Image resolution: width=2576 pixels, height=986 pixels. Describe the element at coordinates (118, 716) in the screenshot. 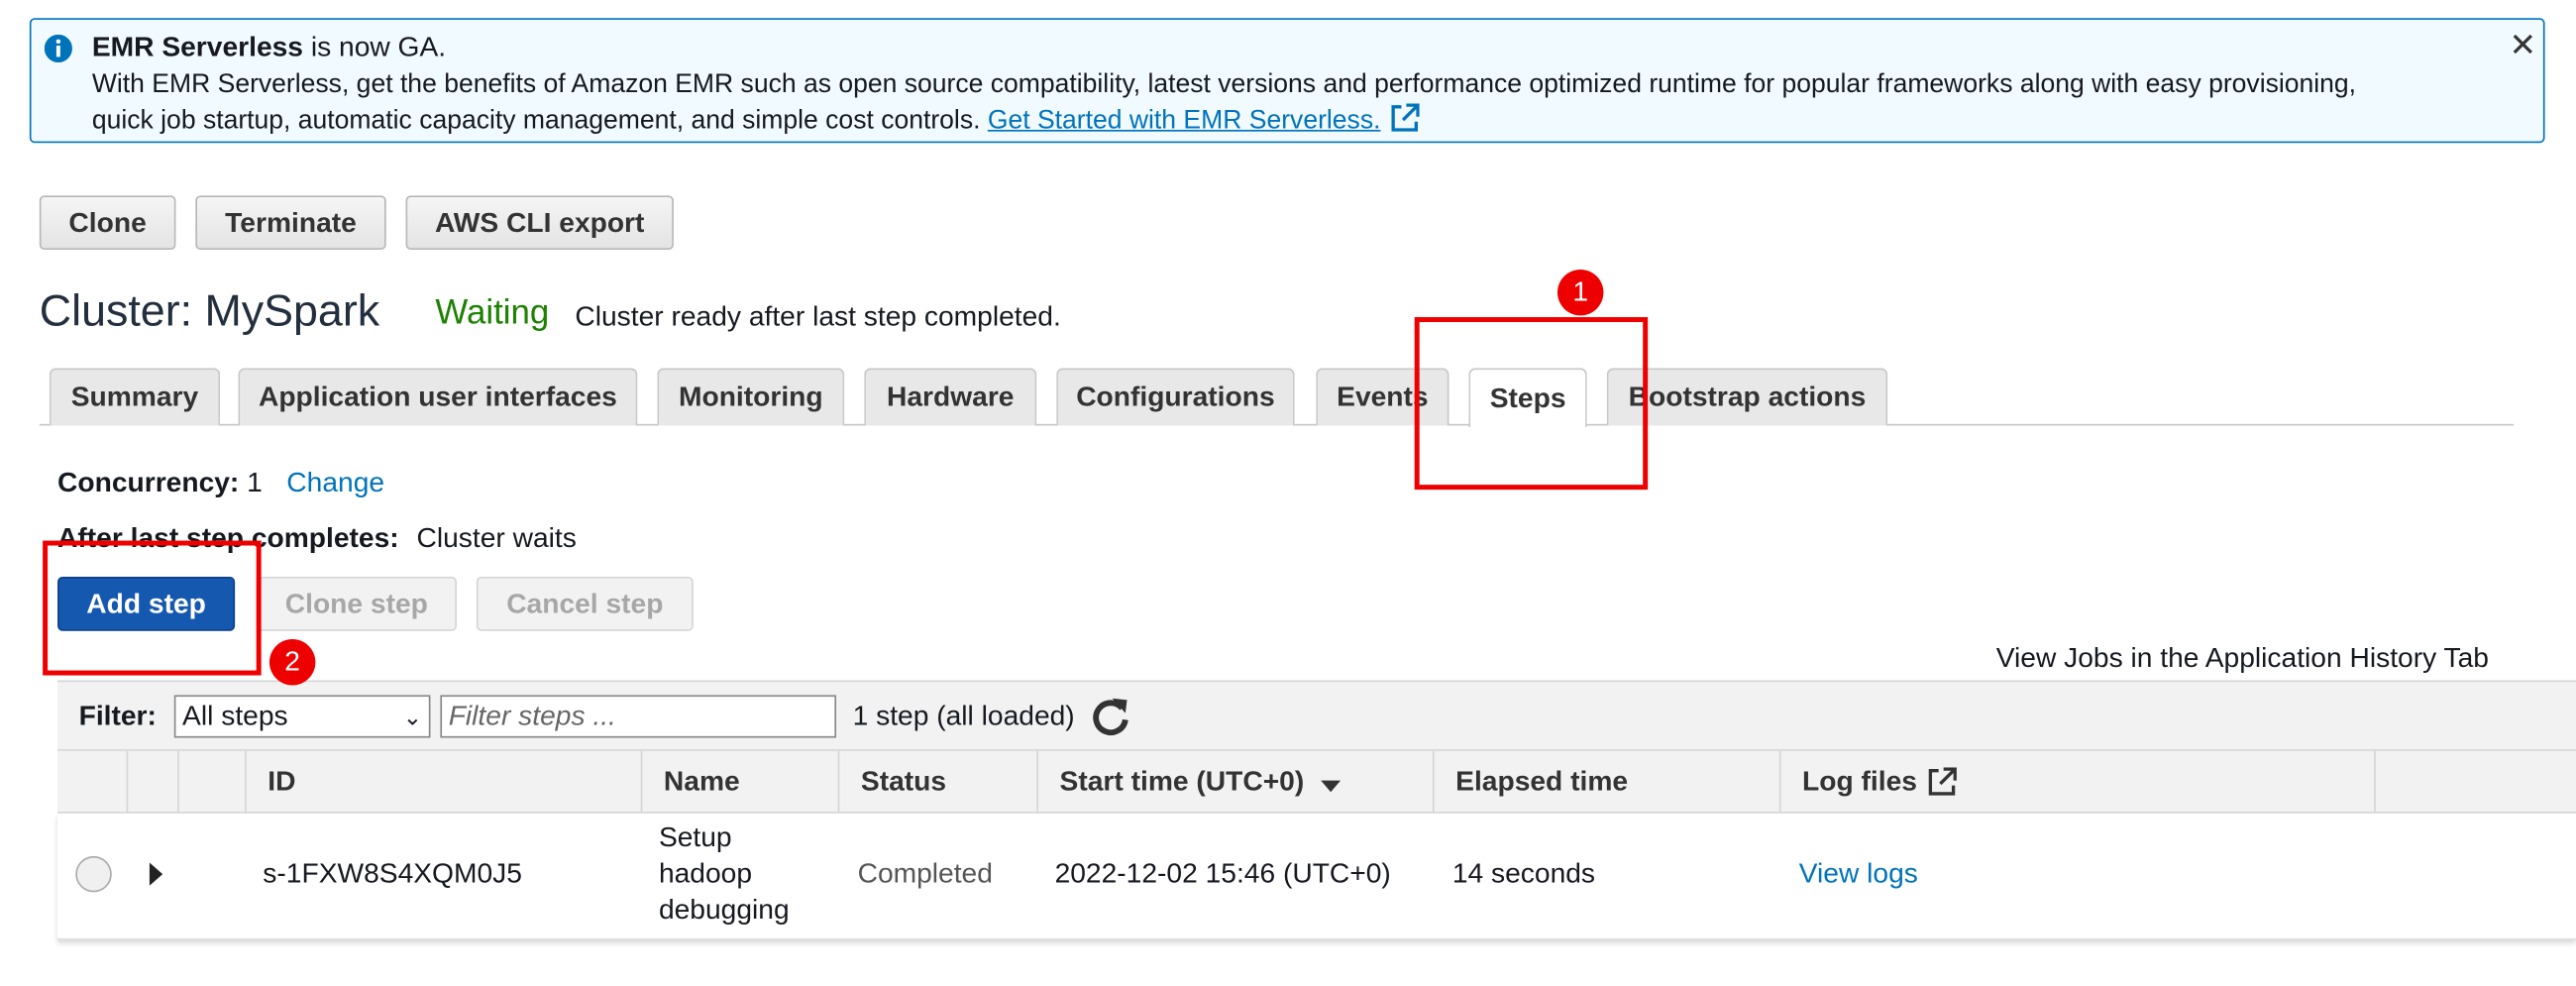

I see `filter-label: Filter:` at that location.